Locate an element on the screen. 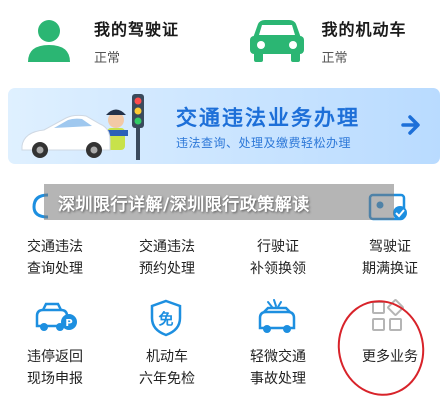  grid-item-license-renewal: 驾驶证 期满换证 is located at coordinates (390, 258).